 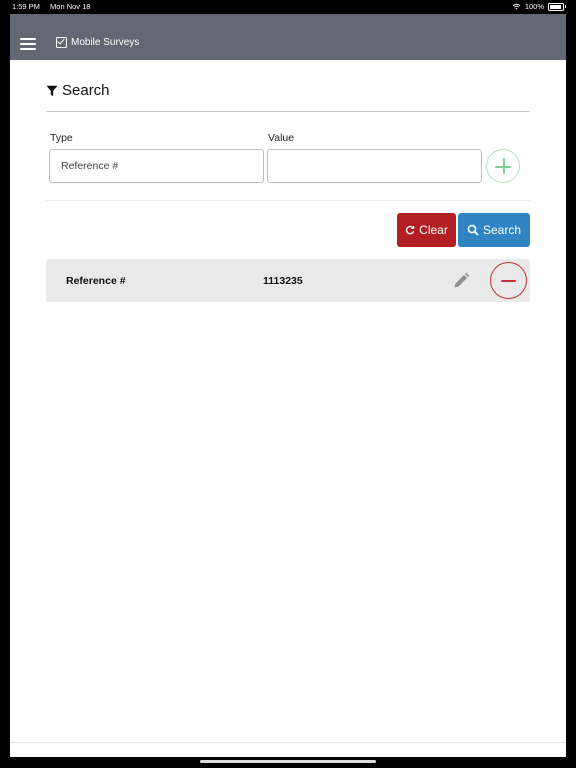 What do you see at coordinates (502, 230) in the screenshot?
I see `search-button-label: Search` at bounding box center [502, 230].